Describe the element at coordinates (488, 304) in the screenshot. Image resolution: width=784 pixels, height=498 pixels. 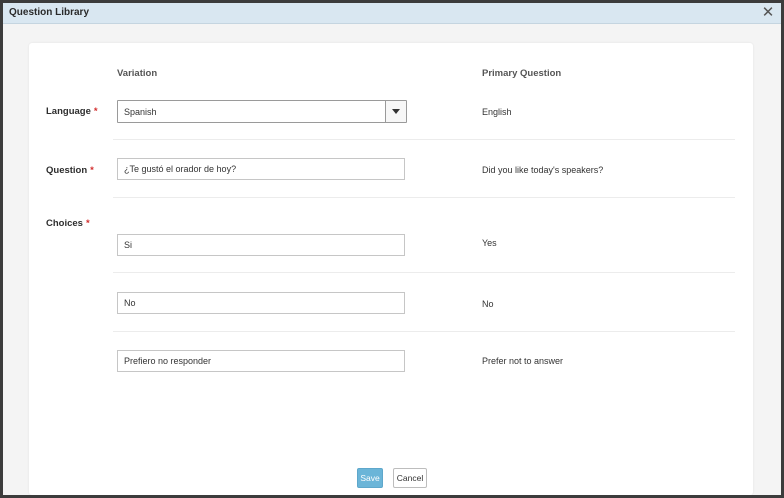
I see `primary-choice-2: No` at that location.